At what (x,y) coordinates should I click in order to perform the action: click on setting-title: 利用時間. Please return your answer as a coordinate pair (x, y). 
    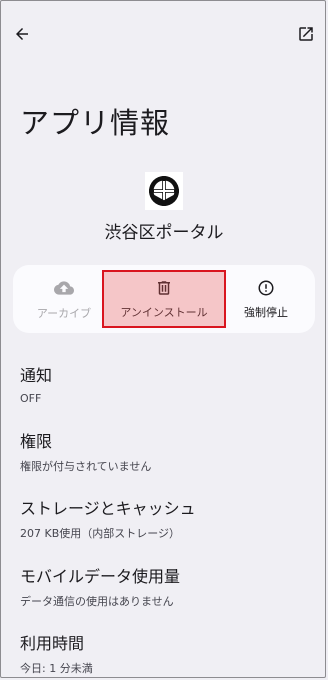
    Looking at the image, I should click on (52, 643).